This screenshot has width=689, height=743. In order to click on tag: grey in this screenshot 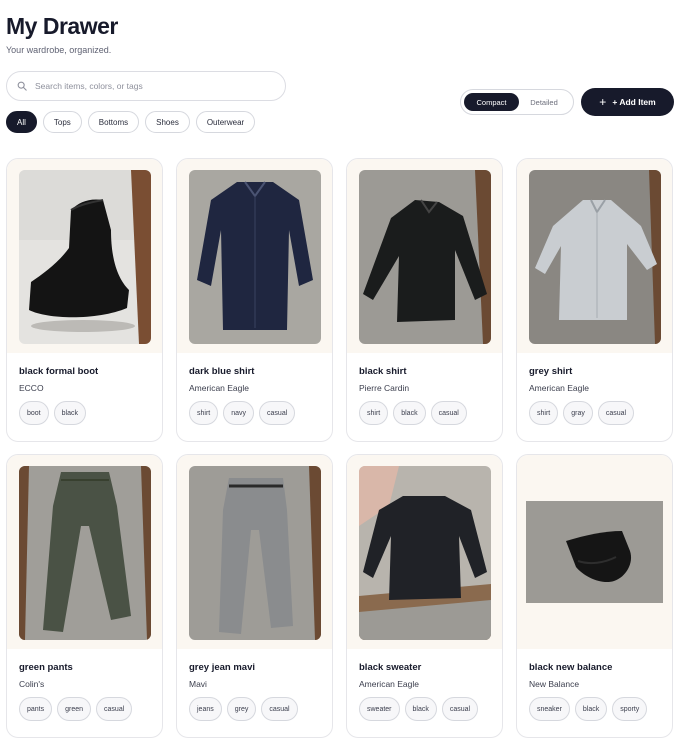, I will do `click(241, 709)`.